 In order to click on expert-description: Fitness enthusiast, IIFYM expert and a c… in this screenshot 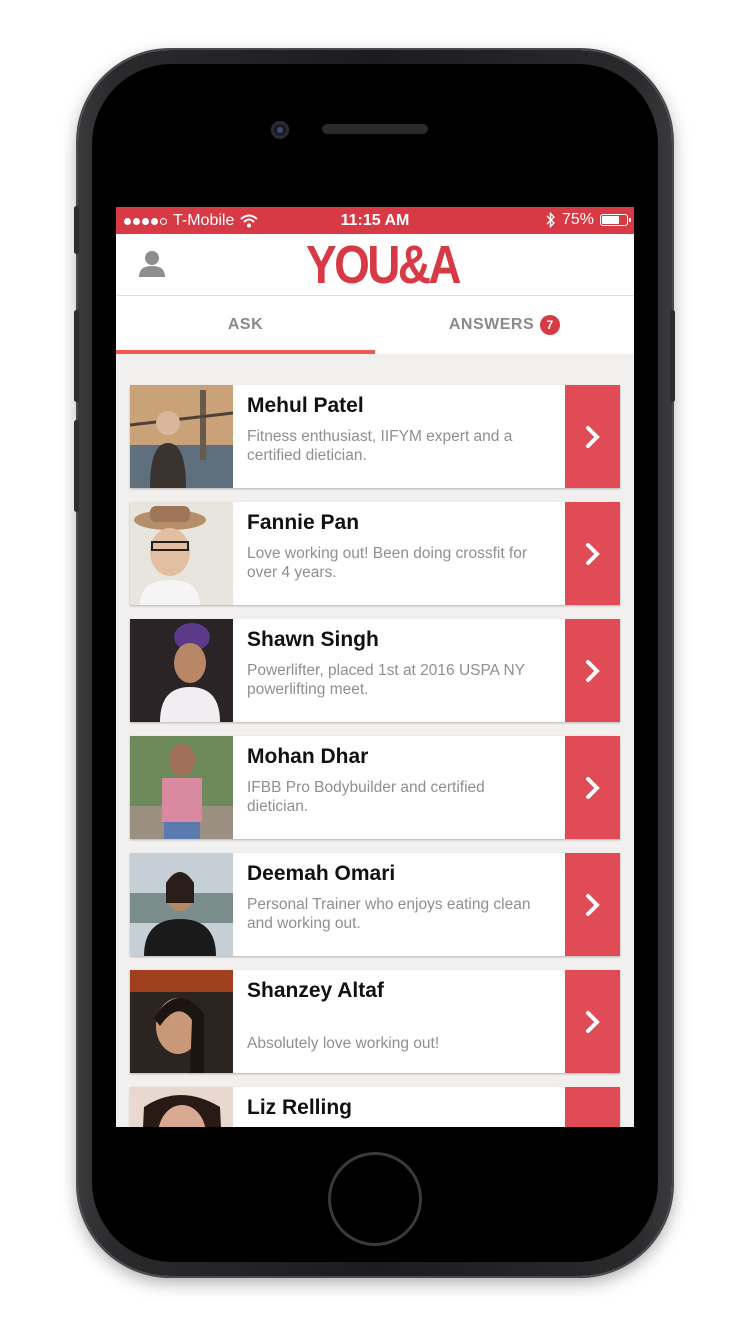, I will do `click(380, 446)`.